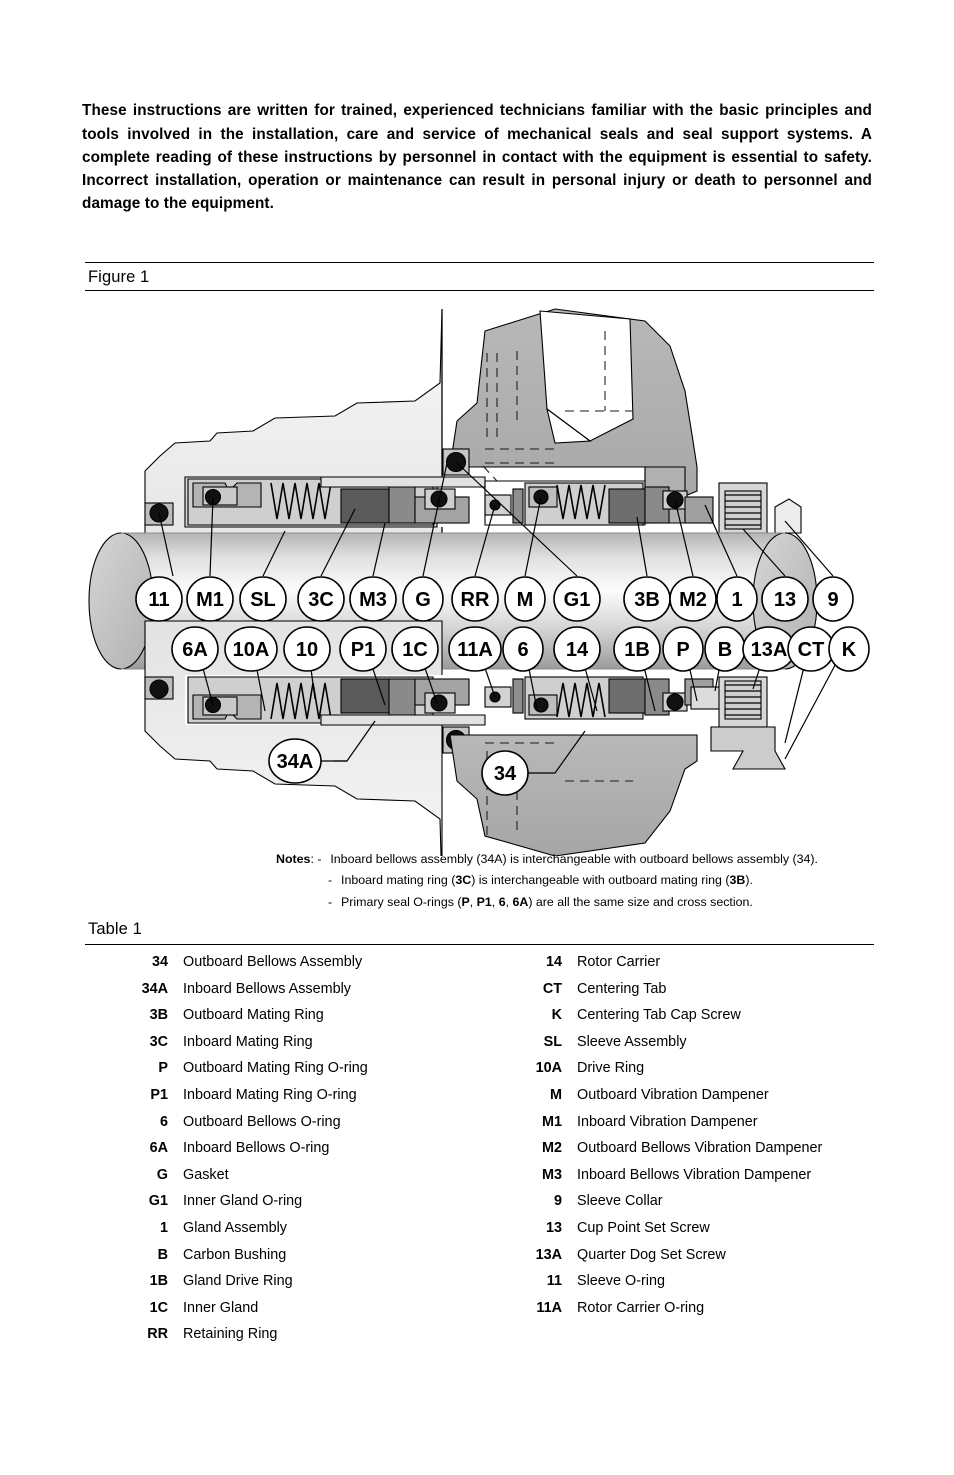  What do you see at coordinates (307, 650) in the screenshot?
I see `callout-label: 10` at bounding box center [307, 650].